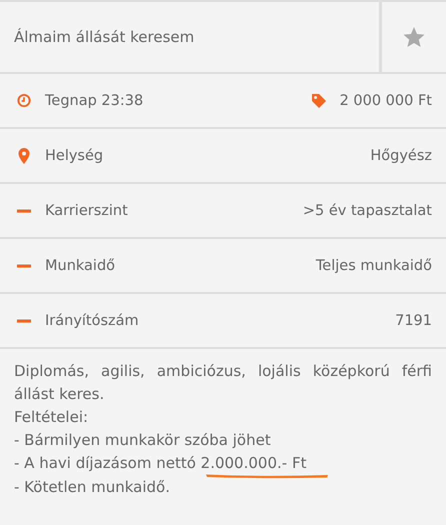 The width and height of the screenshot is (446, 525). What do you see at coordinates (51, 417) in the screenshot?
I see `description-text: Feltételei:` at bounding box center [51, 417].